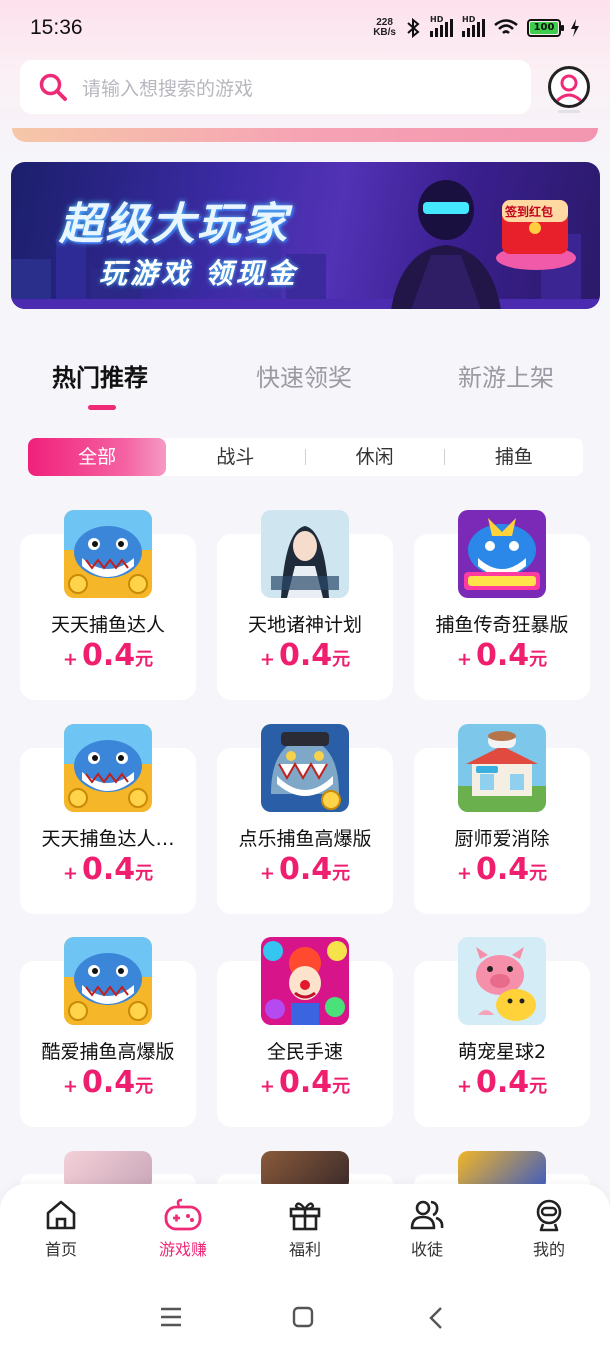  Describe the element at coordinates (514, 457) in the screenshot. I see `category-fishing: 捕鱼` at that location.